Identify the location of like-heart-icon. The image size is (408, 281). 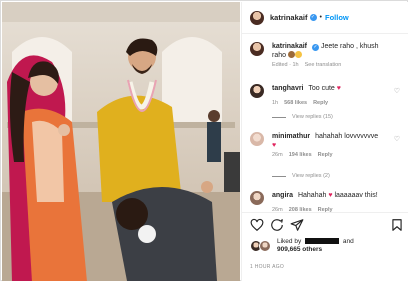
(257, 225).